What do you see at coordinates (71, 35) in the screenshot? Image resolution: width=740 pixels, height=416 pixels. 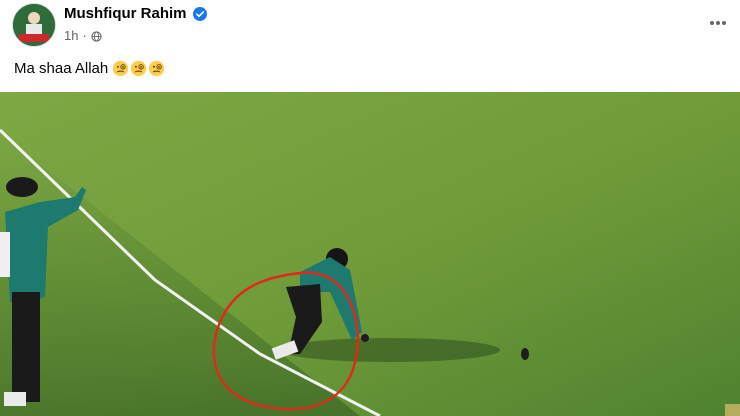 I see `post-timestamp: 1h` at bounding box center [71, 35].